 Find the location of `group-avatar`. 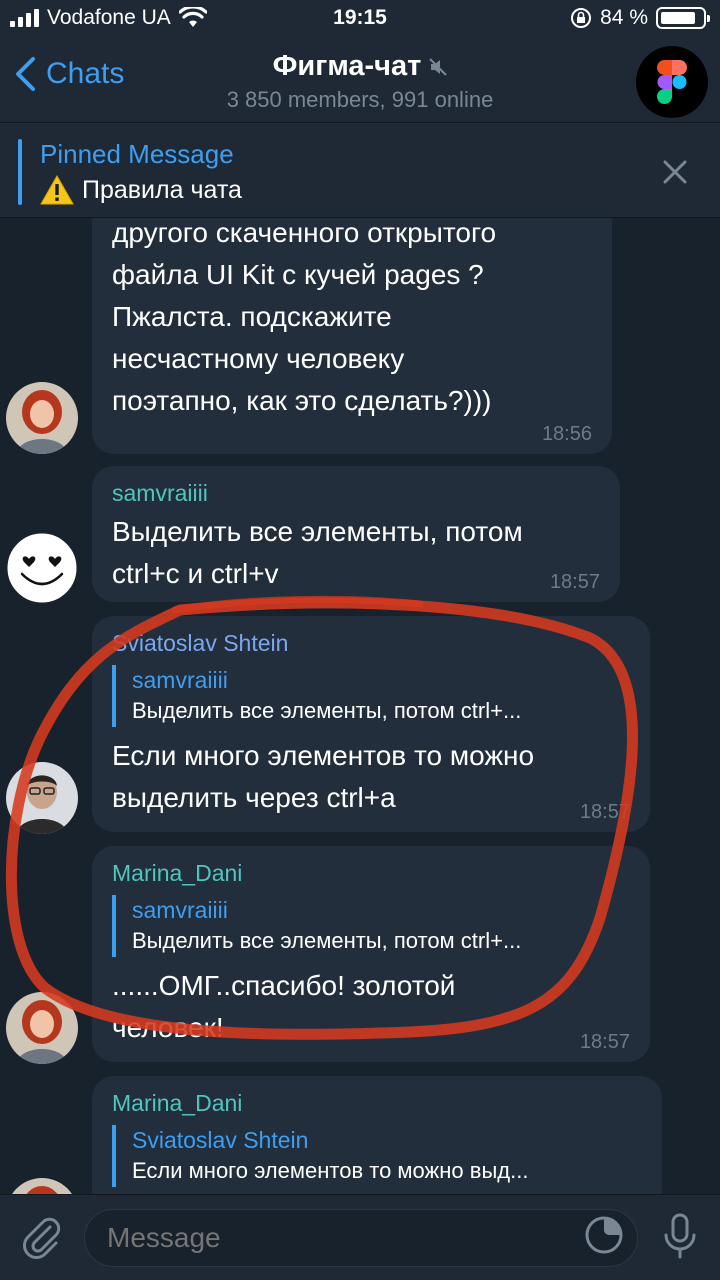

group-avatar is located at coordinates (672, 82).